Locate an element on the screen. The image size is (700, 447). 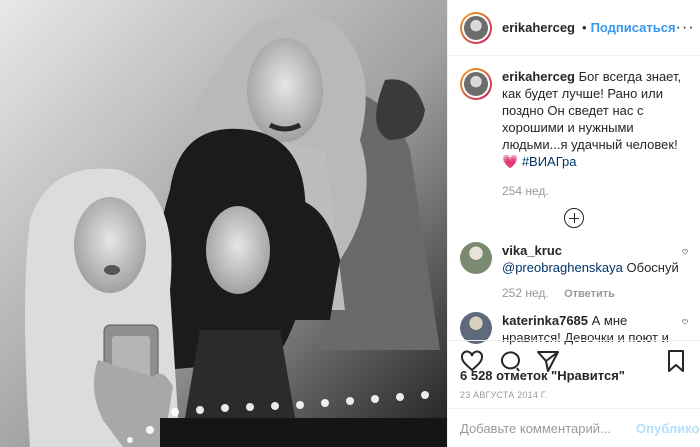
author-username: erikaherceg is located at coordinates (538, 27).